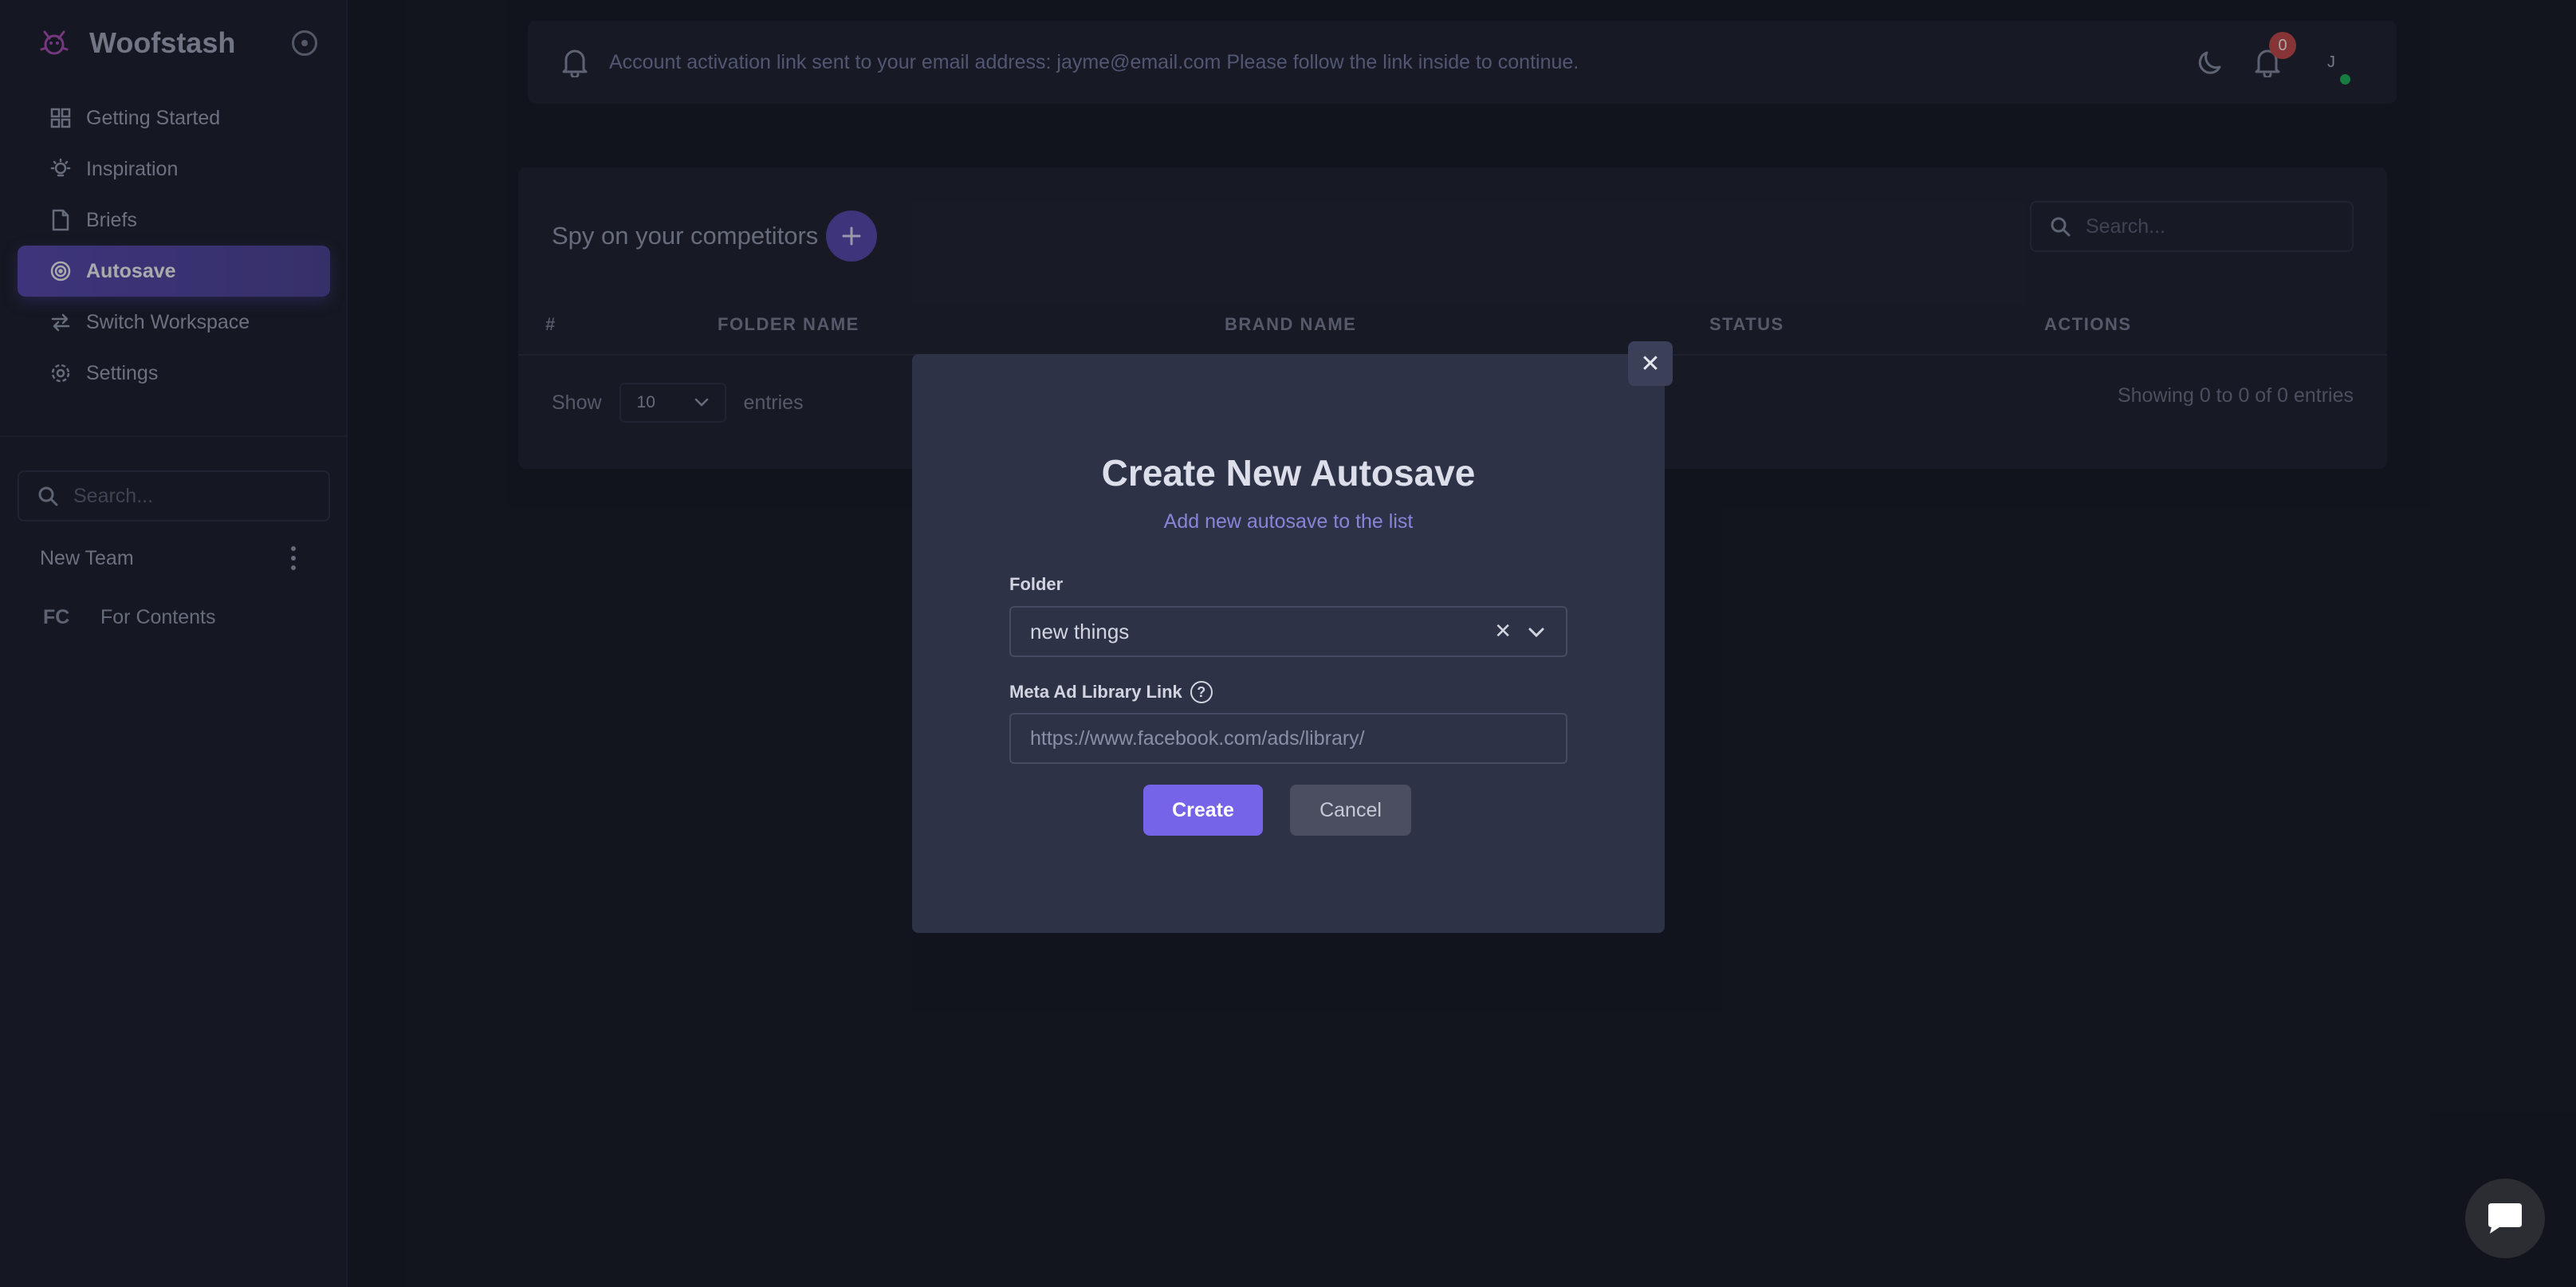  What do you see at coordinates (1537, 632) in the screenshot?
I see `chevron-down-icon` at bounding box center [1537, 632].